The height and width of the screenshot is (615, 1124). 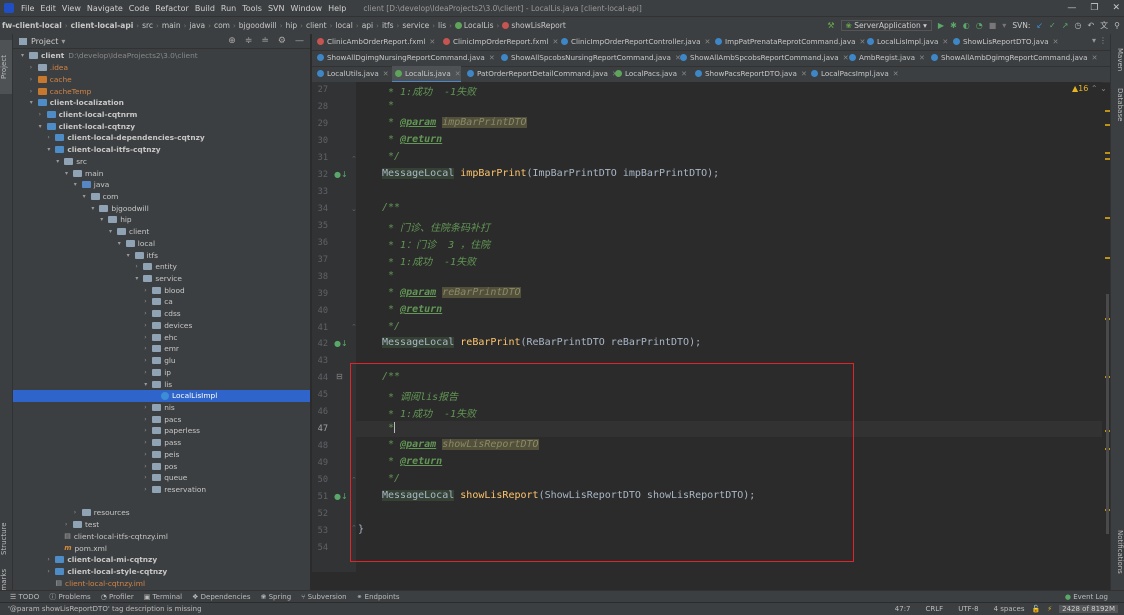 What do you see at coordinates (339, 376) in the screenshot?
I see `doc-toggle-icon: ⊟` at bounding box center [339, 376].